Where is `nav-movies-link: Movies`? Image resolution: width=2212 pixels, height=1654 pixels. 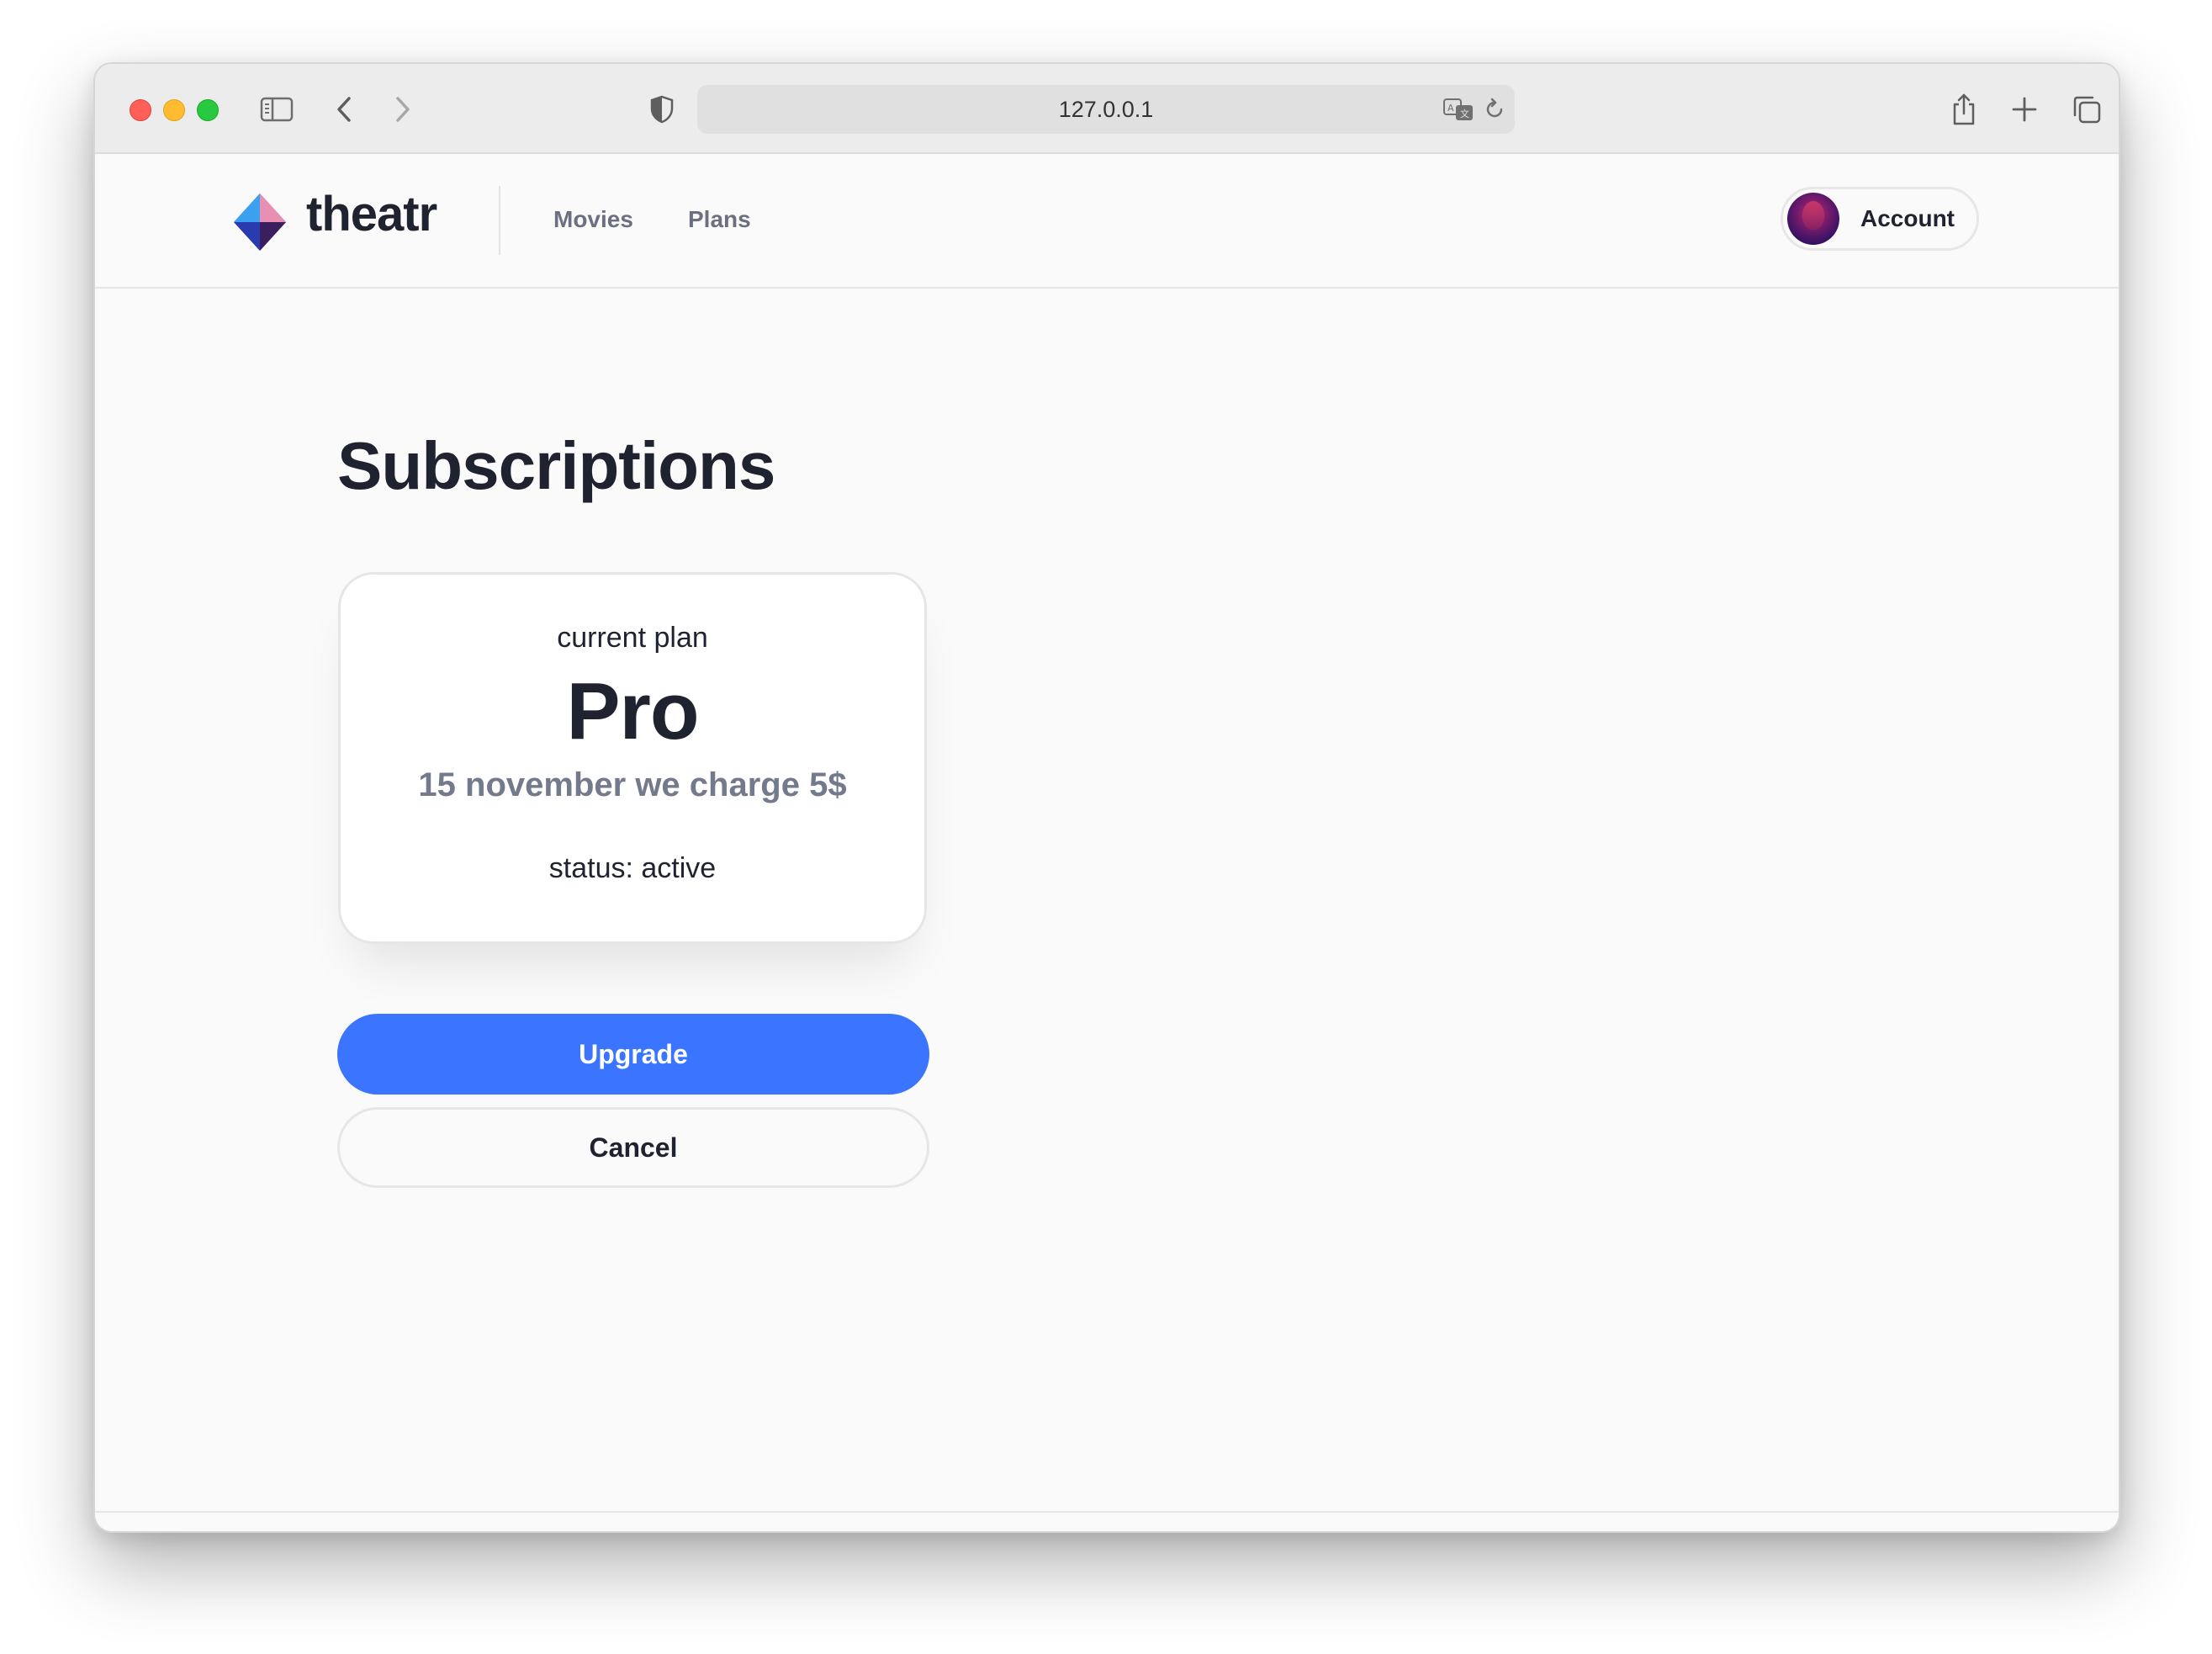
nav-movies-link: Movies is located at coordinates (593, 220).